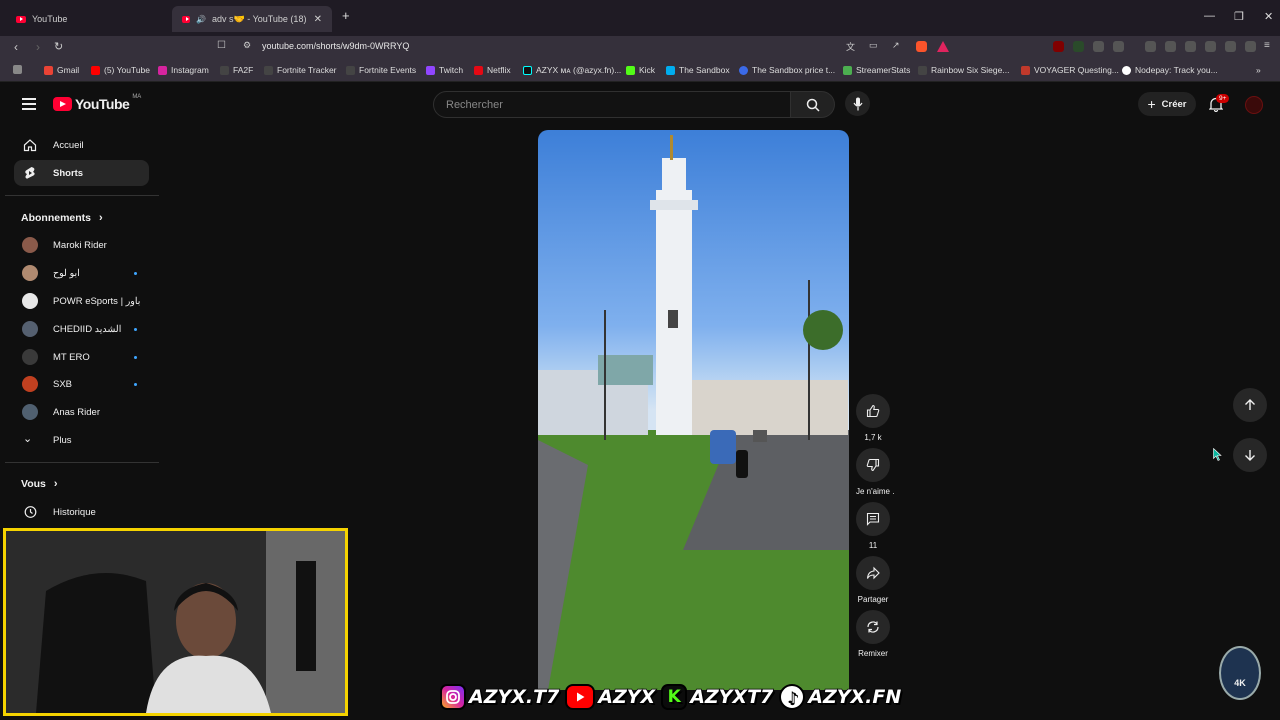  What do you see at coordinates (81, 145) in the screenshot?
I see `sidebar-item-accueil: Accueil` at bounding box center [81, 145].